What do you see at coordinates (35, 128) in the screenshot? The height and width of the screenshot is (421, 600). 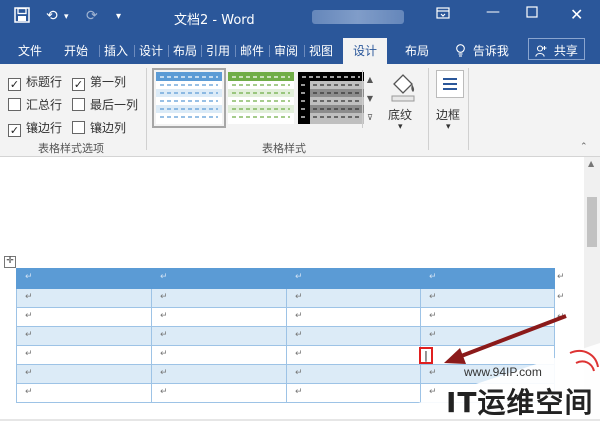 I see `banded-rows-checkbox: ✓ 镶边行` at bounding box center [35, 128].